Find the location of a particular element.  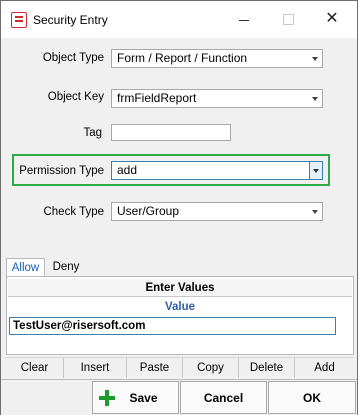

value-column-header: Value is located at coordinates (180, 307).